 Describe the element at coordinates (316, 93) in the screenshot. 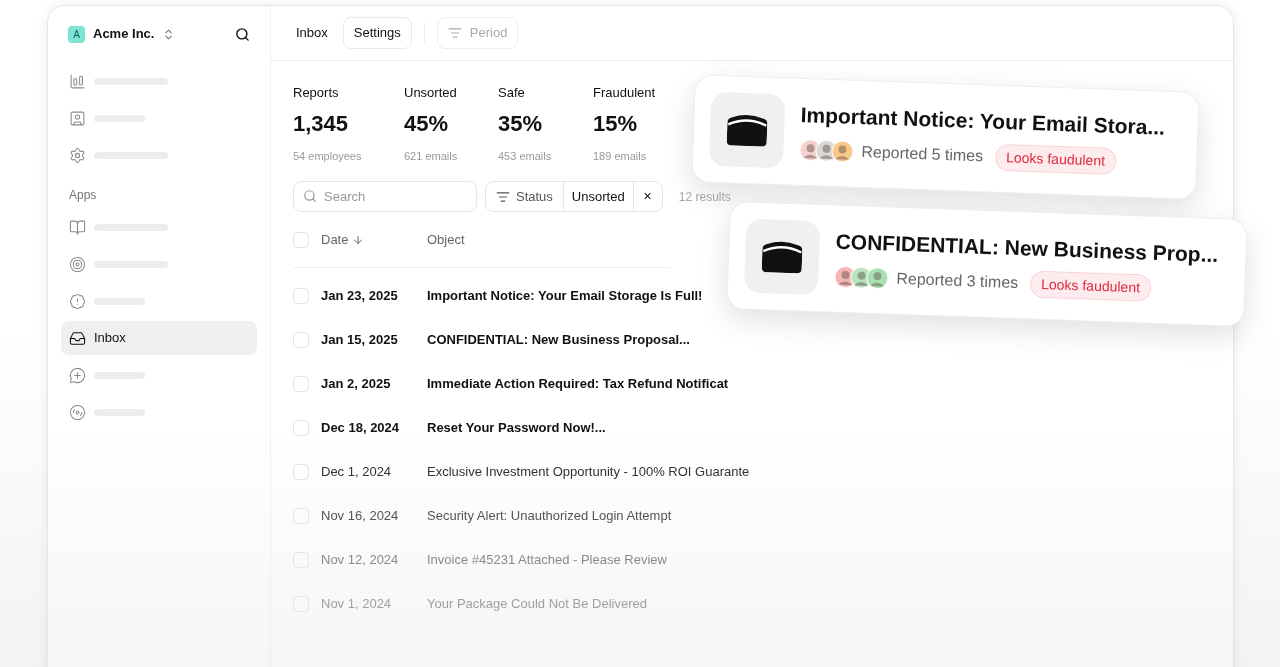

I see `stat-label: Reports` at that location.